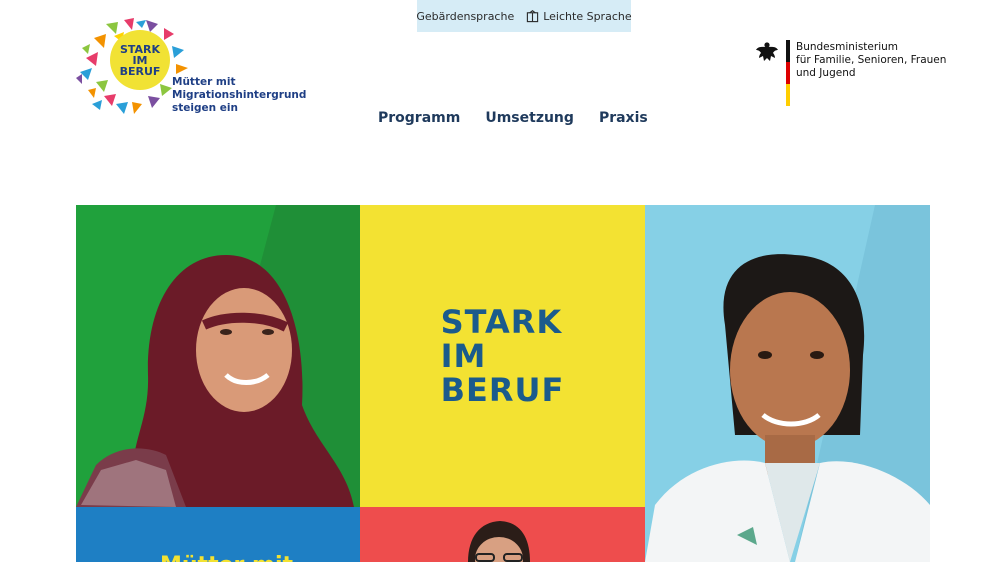  I want to click on tile-blue: Mütter mit, so click(218, 534).